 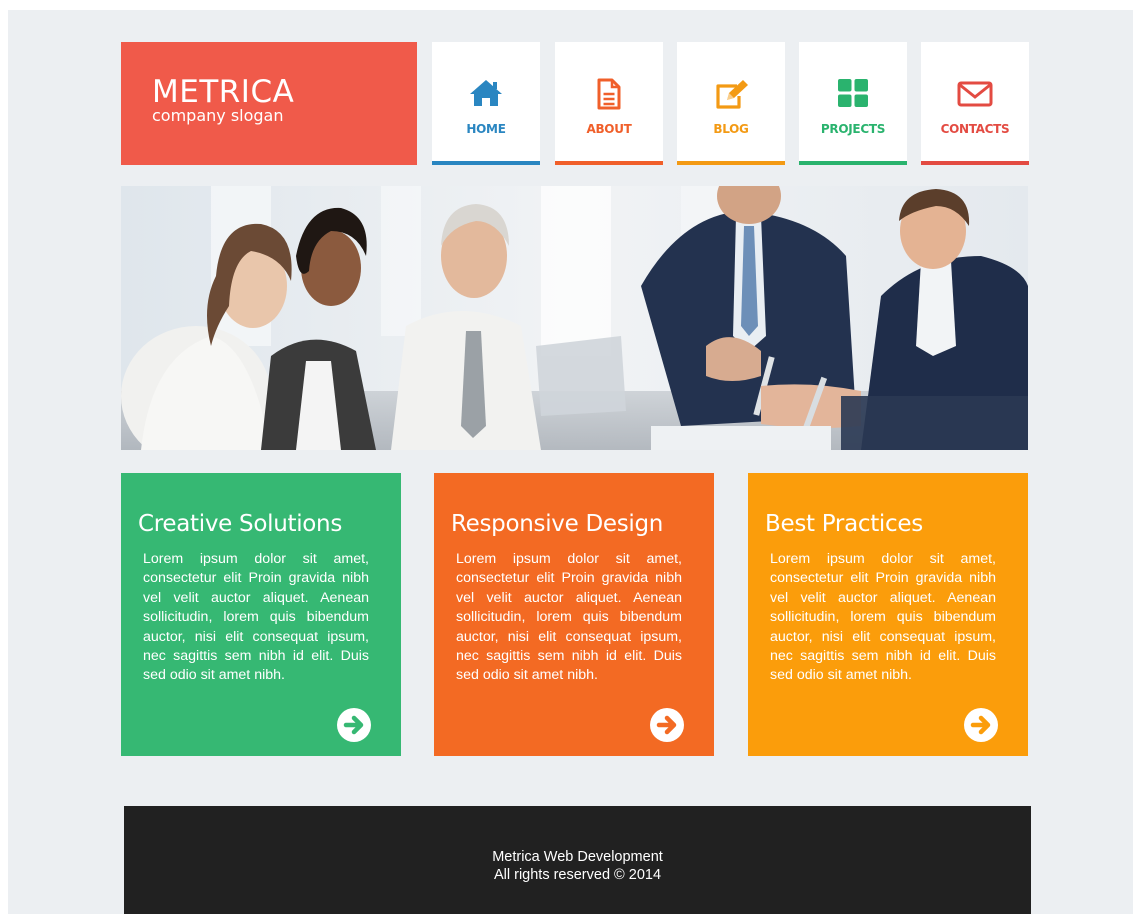 What do you see at coordinates (486, 129) in the screenshot?
I see `nav-home-label: HOME` at bounding box center [486, 129].